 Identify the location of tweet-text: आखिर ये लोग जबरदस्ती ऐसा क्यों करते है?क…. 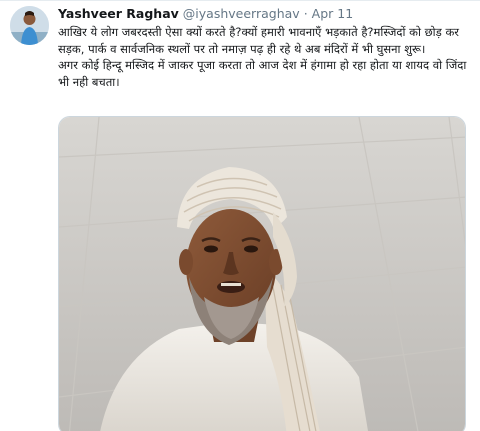
(263, 57).